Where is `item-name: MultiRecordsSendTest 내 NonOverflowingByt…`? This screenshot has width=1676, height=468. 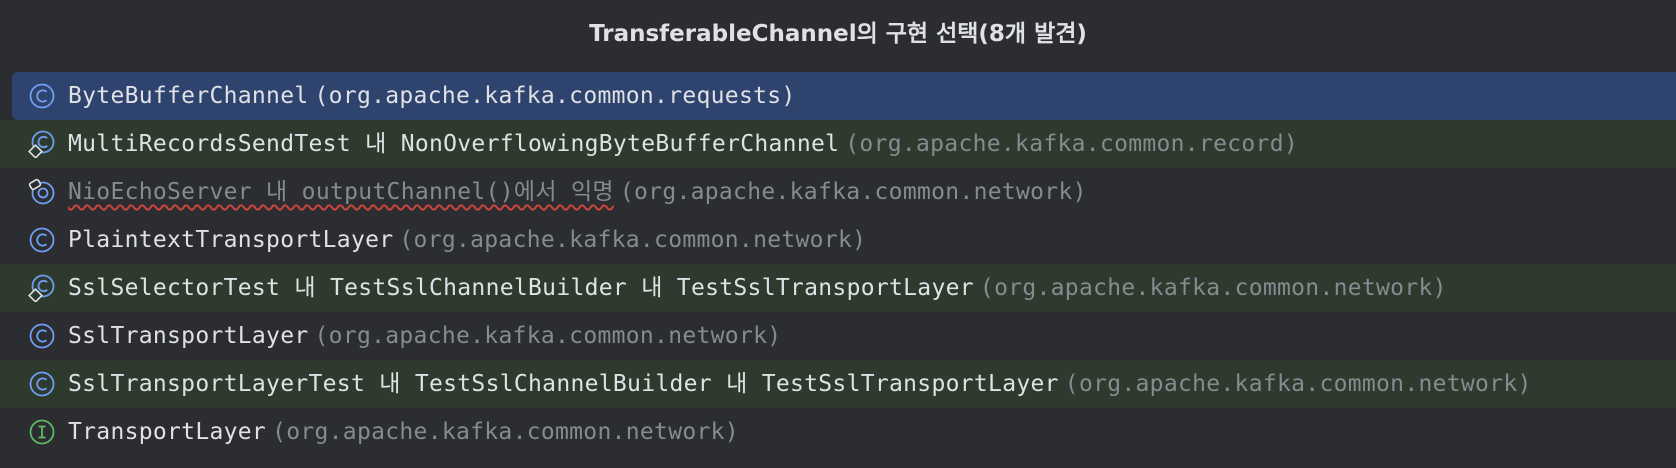
item-name: MultiRecordsSendTest 내 NonOverflowingByt… is located at coordinates (454, 144).